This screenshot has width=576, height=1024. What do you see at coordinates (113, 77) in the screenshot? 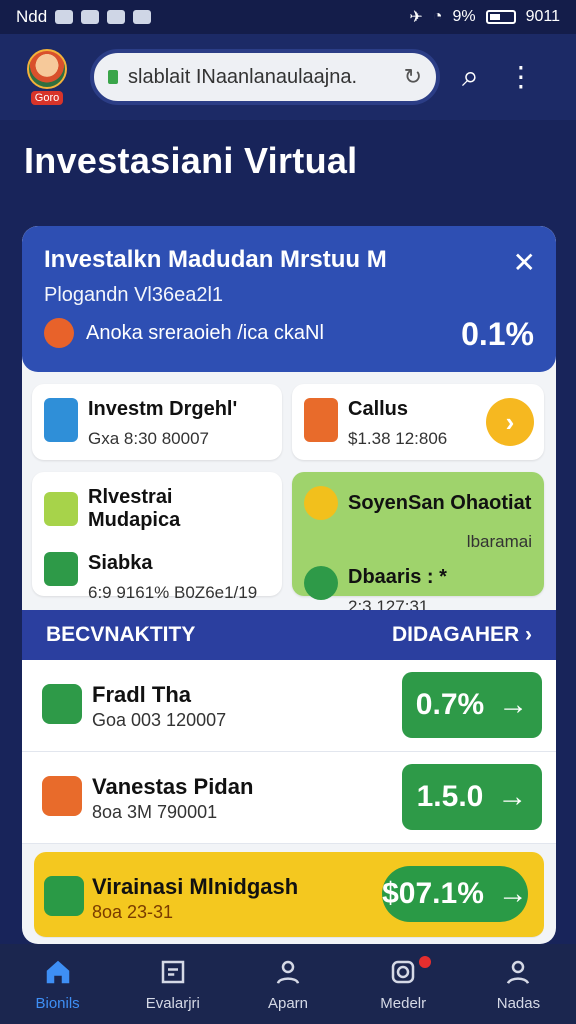
I see `lock-icon` at bounding box center [113, 77].